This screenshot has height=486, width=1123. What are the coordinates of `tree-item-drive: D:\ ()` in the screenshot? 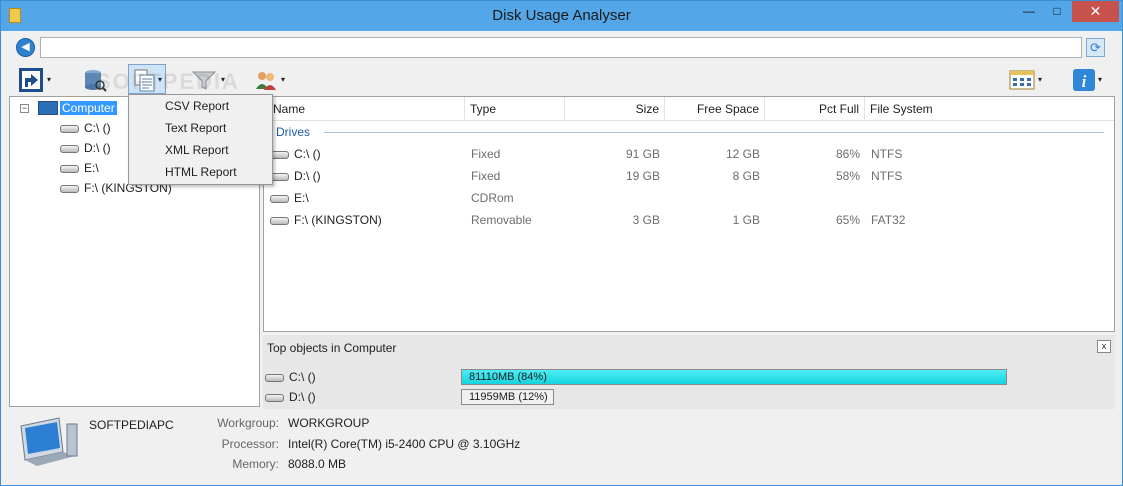 It's located at (85, 148).